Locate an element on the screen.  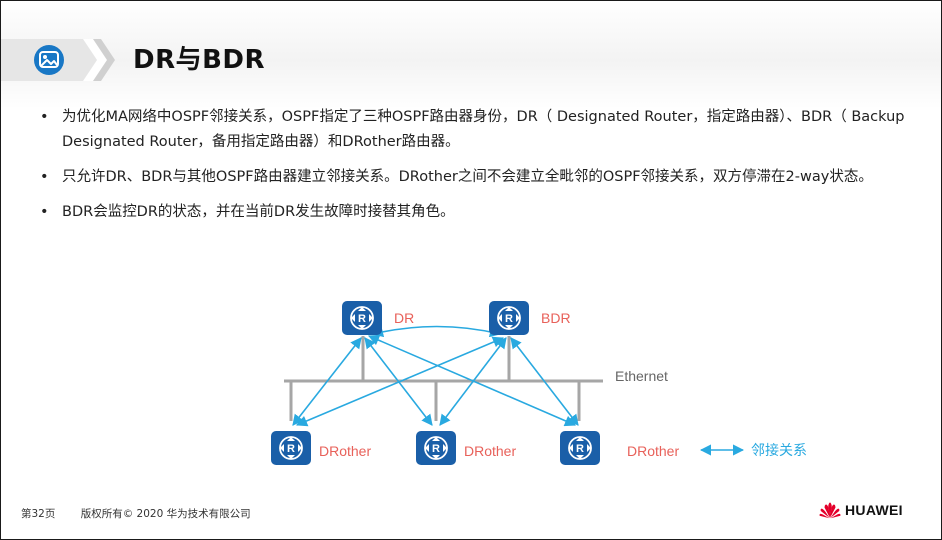
copyright: 版权所有© 2020 华为技术有限公司 is located at coordinates (165, 514).